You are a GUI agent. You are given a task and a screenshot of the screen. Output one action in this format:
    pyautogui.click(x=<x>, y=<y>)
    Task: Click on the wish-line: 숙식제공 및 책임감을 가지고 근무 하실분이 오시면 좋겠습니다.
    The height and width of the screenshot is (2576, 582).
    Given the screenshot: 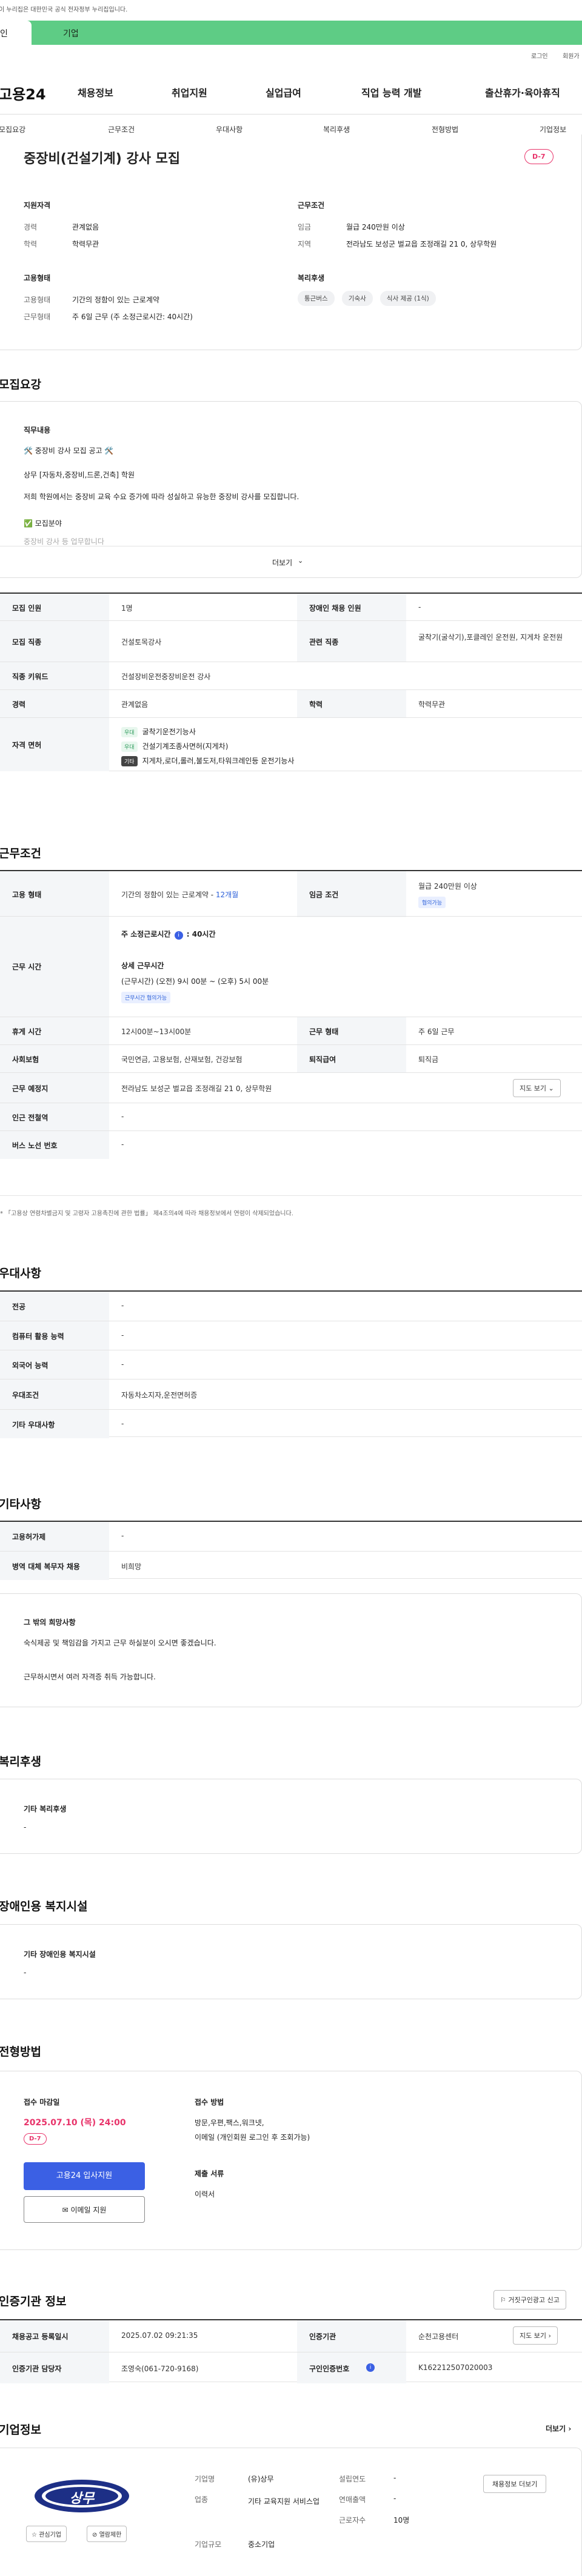 What is the action you would take?
    pyautogui.click(x=120, y=1643)
    